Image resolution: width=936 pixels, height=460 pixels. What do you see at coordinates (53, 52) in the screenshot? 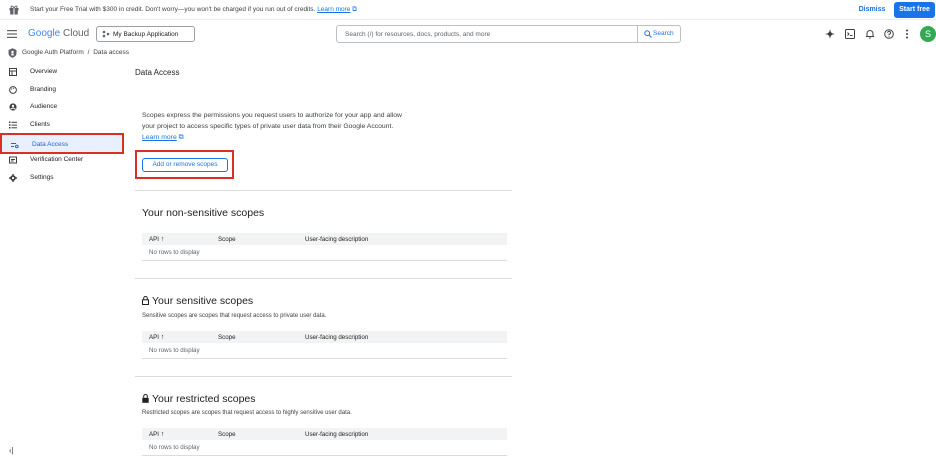
I see `breadcrumb-parent: Google Auth Platform` at bounding box center [53, 52].